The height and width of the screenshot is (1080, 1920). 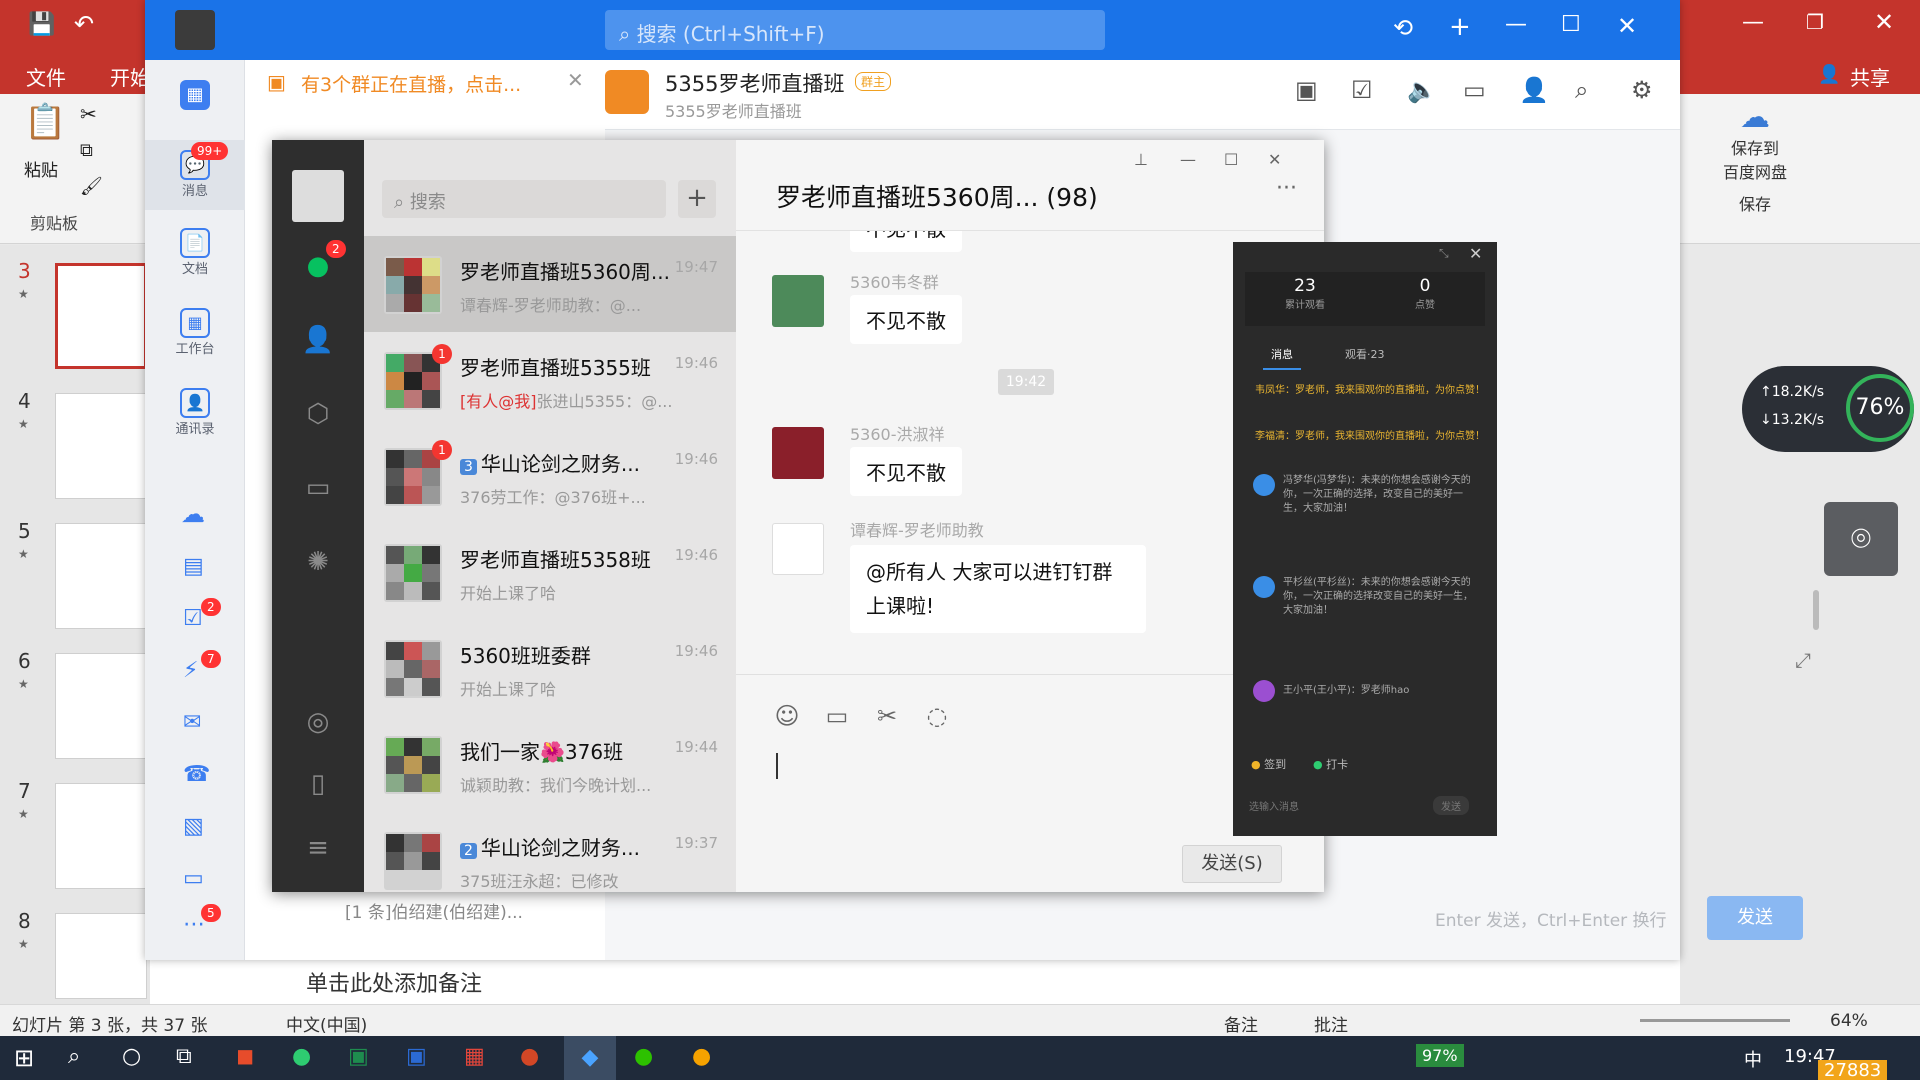 What do you see at coordinates (196, 774) in the screenshot?
I see `phone-icon: ☎` at bounding box center [196, 774].